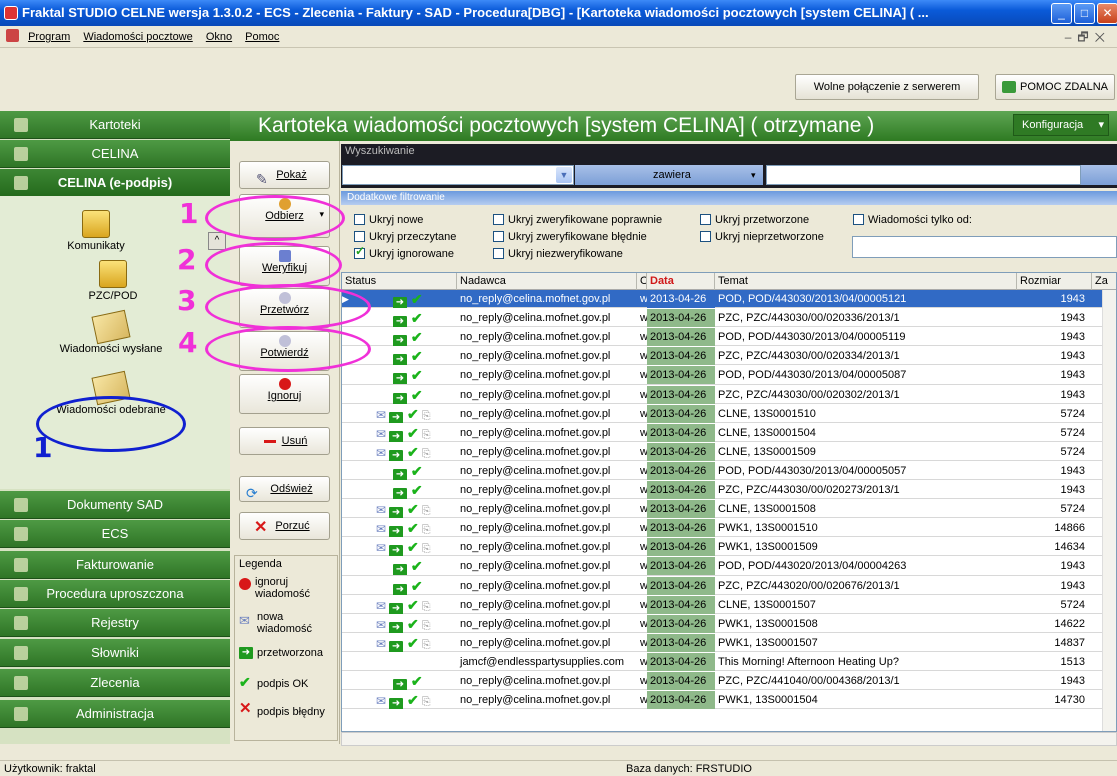 This screenshot has width=1117, height=776. What do you see at coordinates (681, 281) in the screenshot?
I see `col-date: Data` at bounding box center [681, 281].